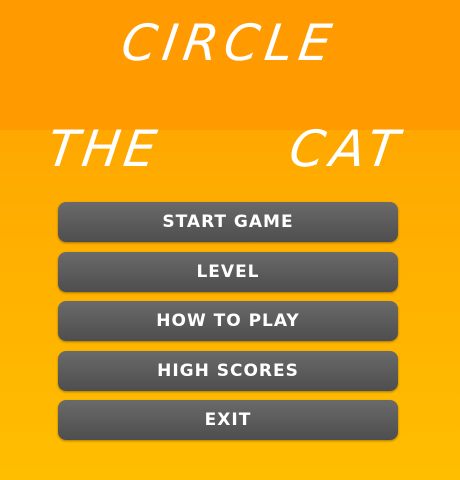  Describe the element at coordinates (228, 371) in the screenshot. I see `high-scores-button: HIGH SCORES` at that location.